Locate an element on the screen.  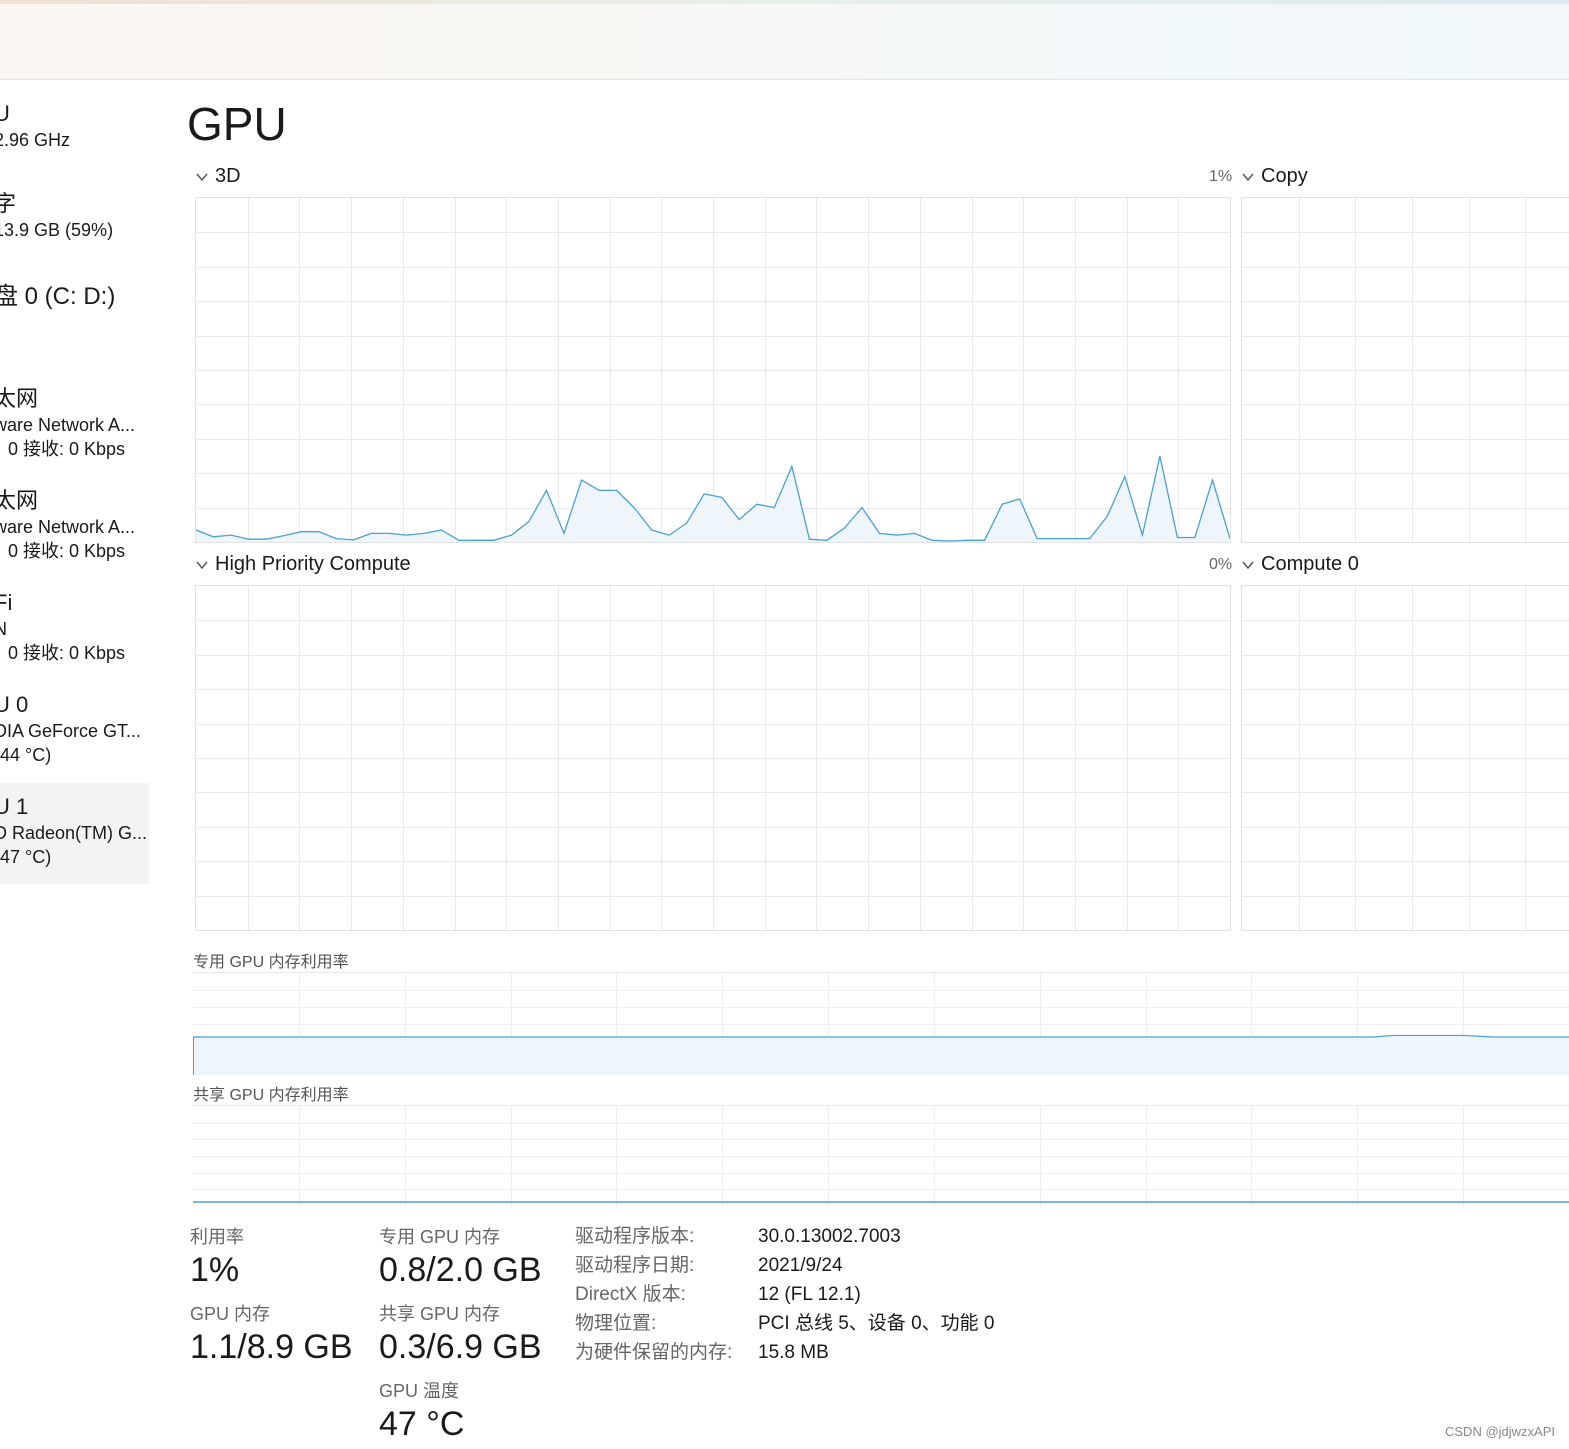
graph-3d-label: 3D is located at coordinates (228, 176).